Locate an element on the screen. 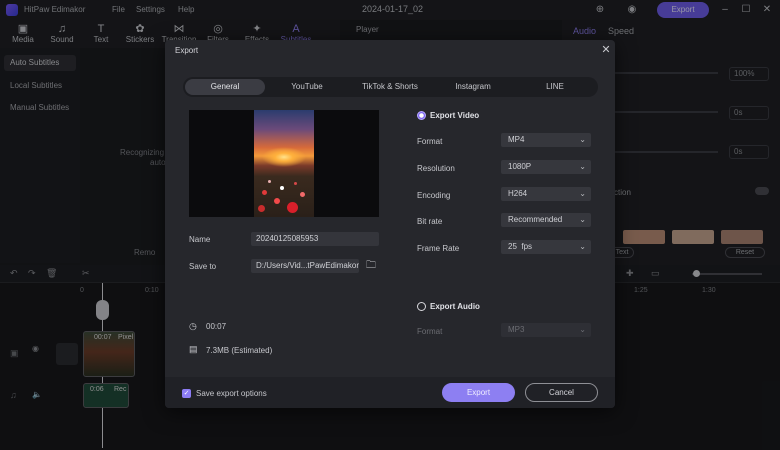 This screenshot has width=780, height=450. bit-rate-value: Recommended is located at coordinates (535, 219).